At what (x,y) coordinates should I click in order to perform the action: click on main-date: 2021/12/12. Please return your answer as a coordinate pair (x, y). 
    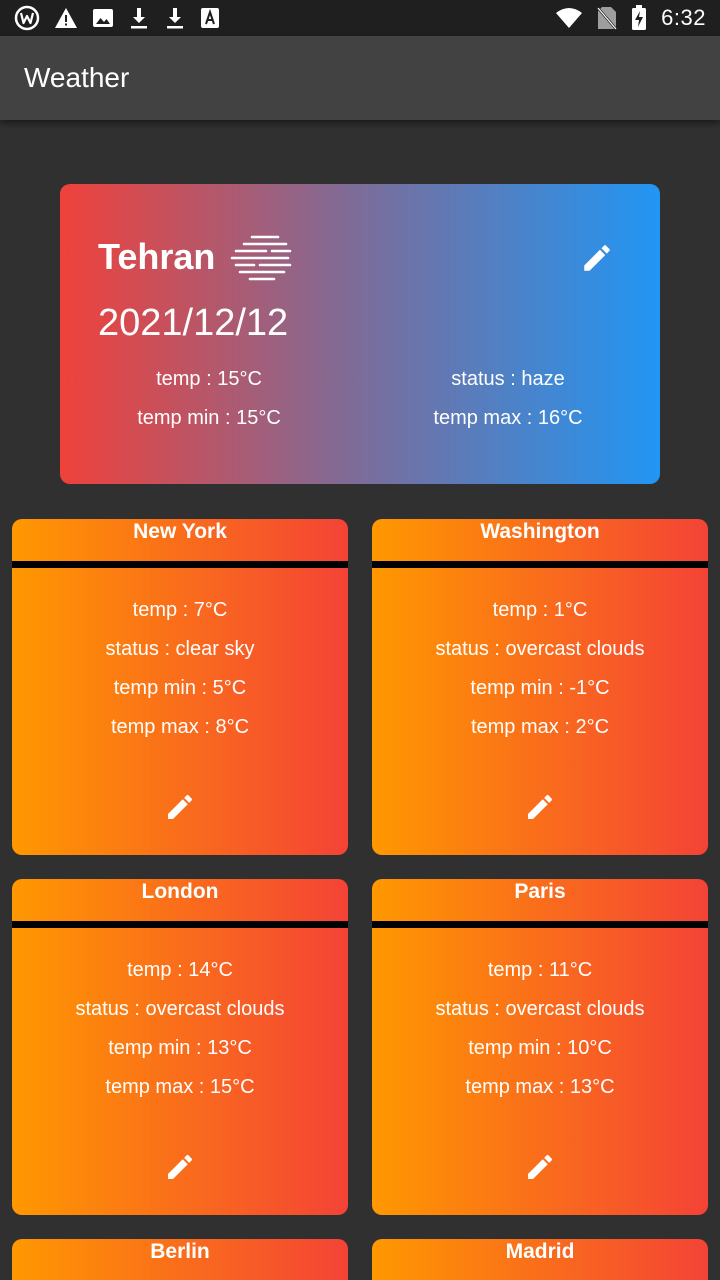
    Looking at the image, I should click on (193, 323).